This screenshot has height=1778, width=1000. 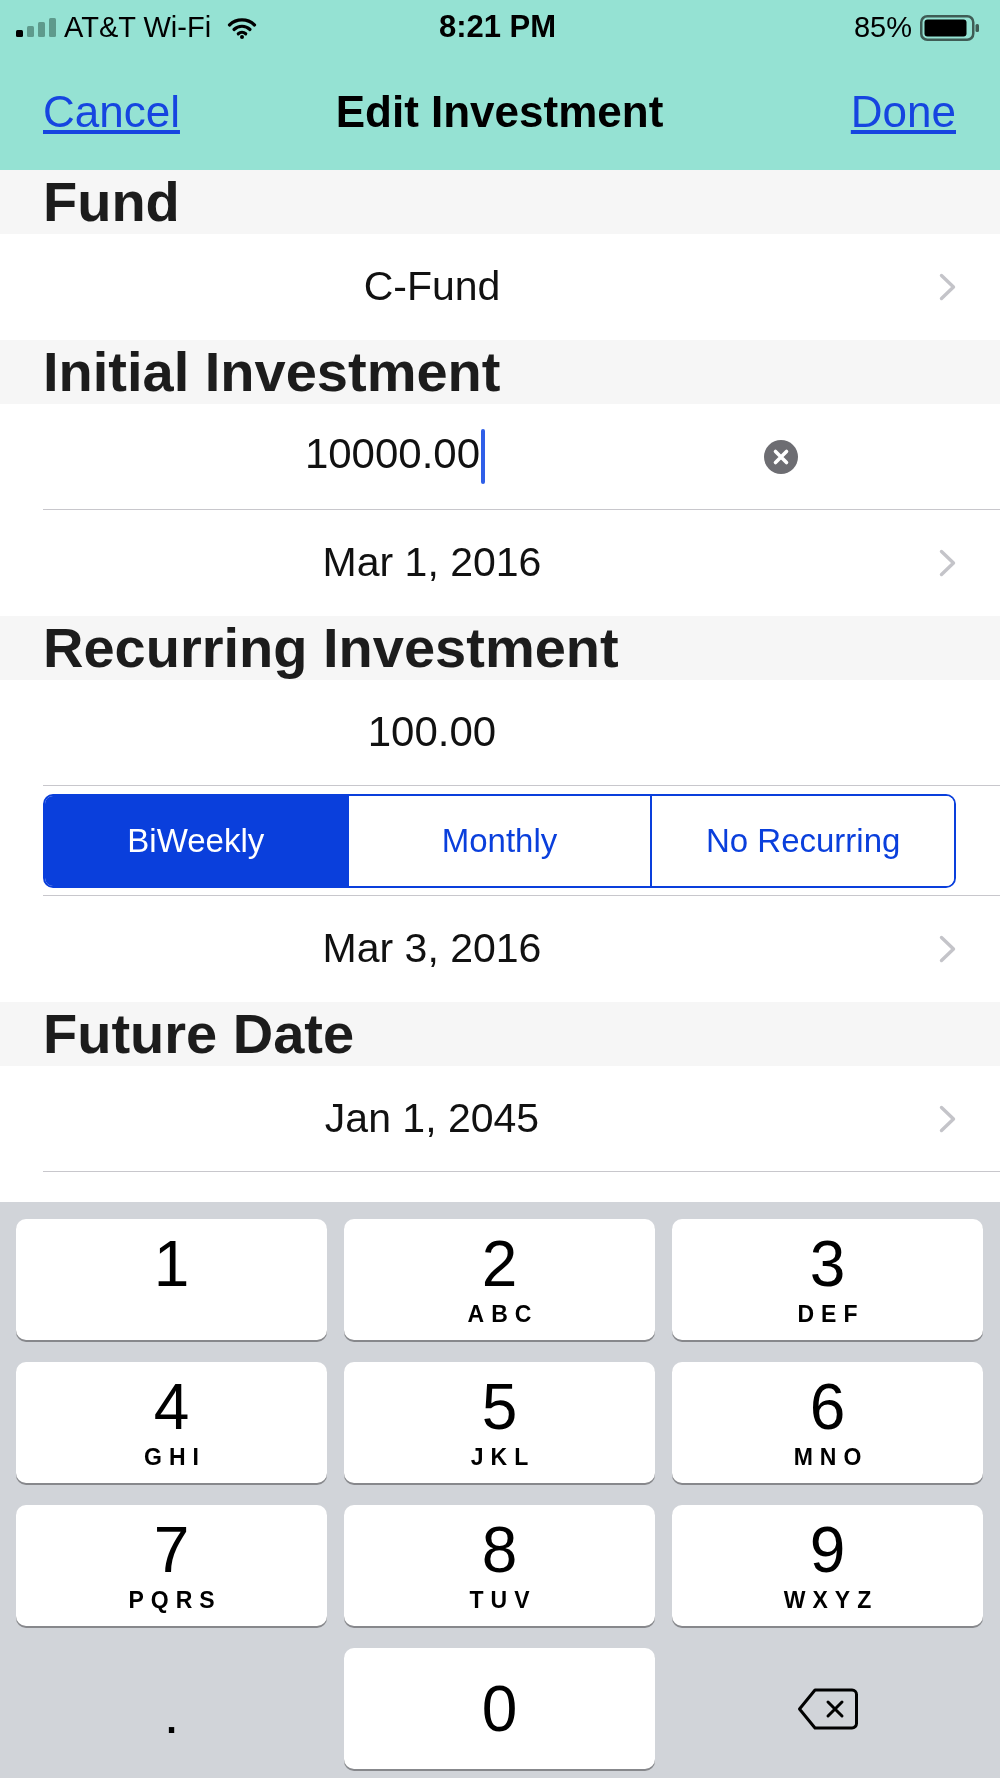 I want to click on row-value: Mar 1, 2016, so click(x=432, y=563).